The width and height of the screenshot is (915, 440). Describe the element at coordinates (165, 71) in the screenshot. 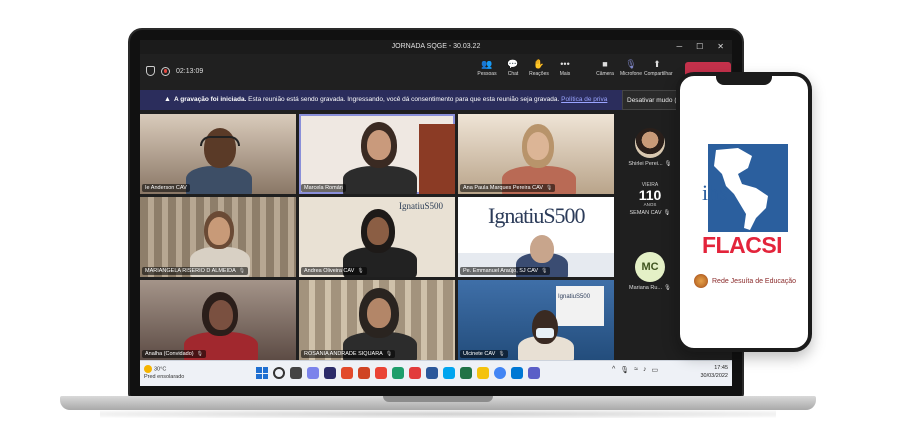

I see `recording-icon` at that location.